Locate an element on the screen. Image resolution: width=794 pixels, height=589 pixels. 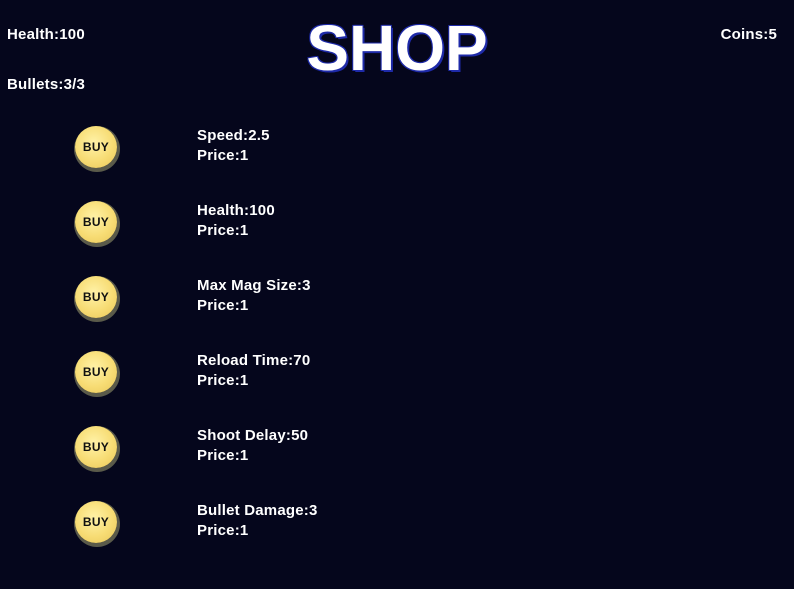
shop-title: SHOP is located at coordinates (397, 48).